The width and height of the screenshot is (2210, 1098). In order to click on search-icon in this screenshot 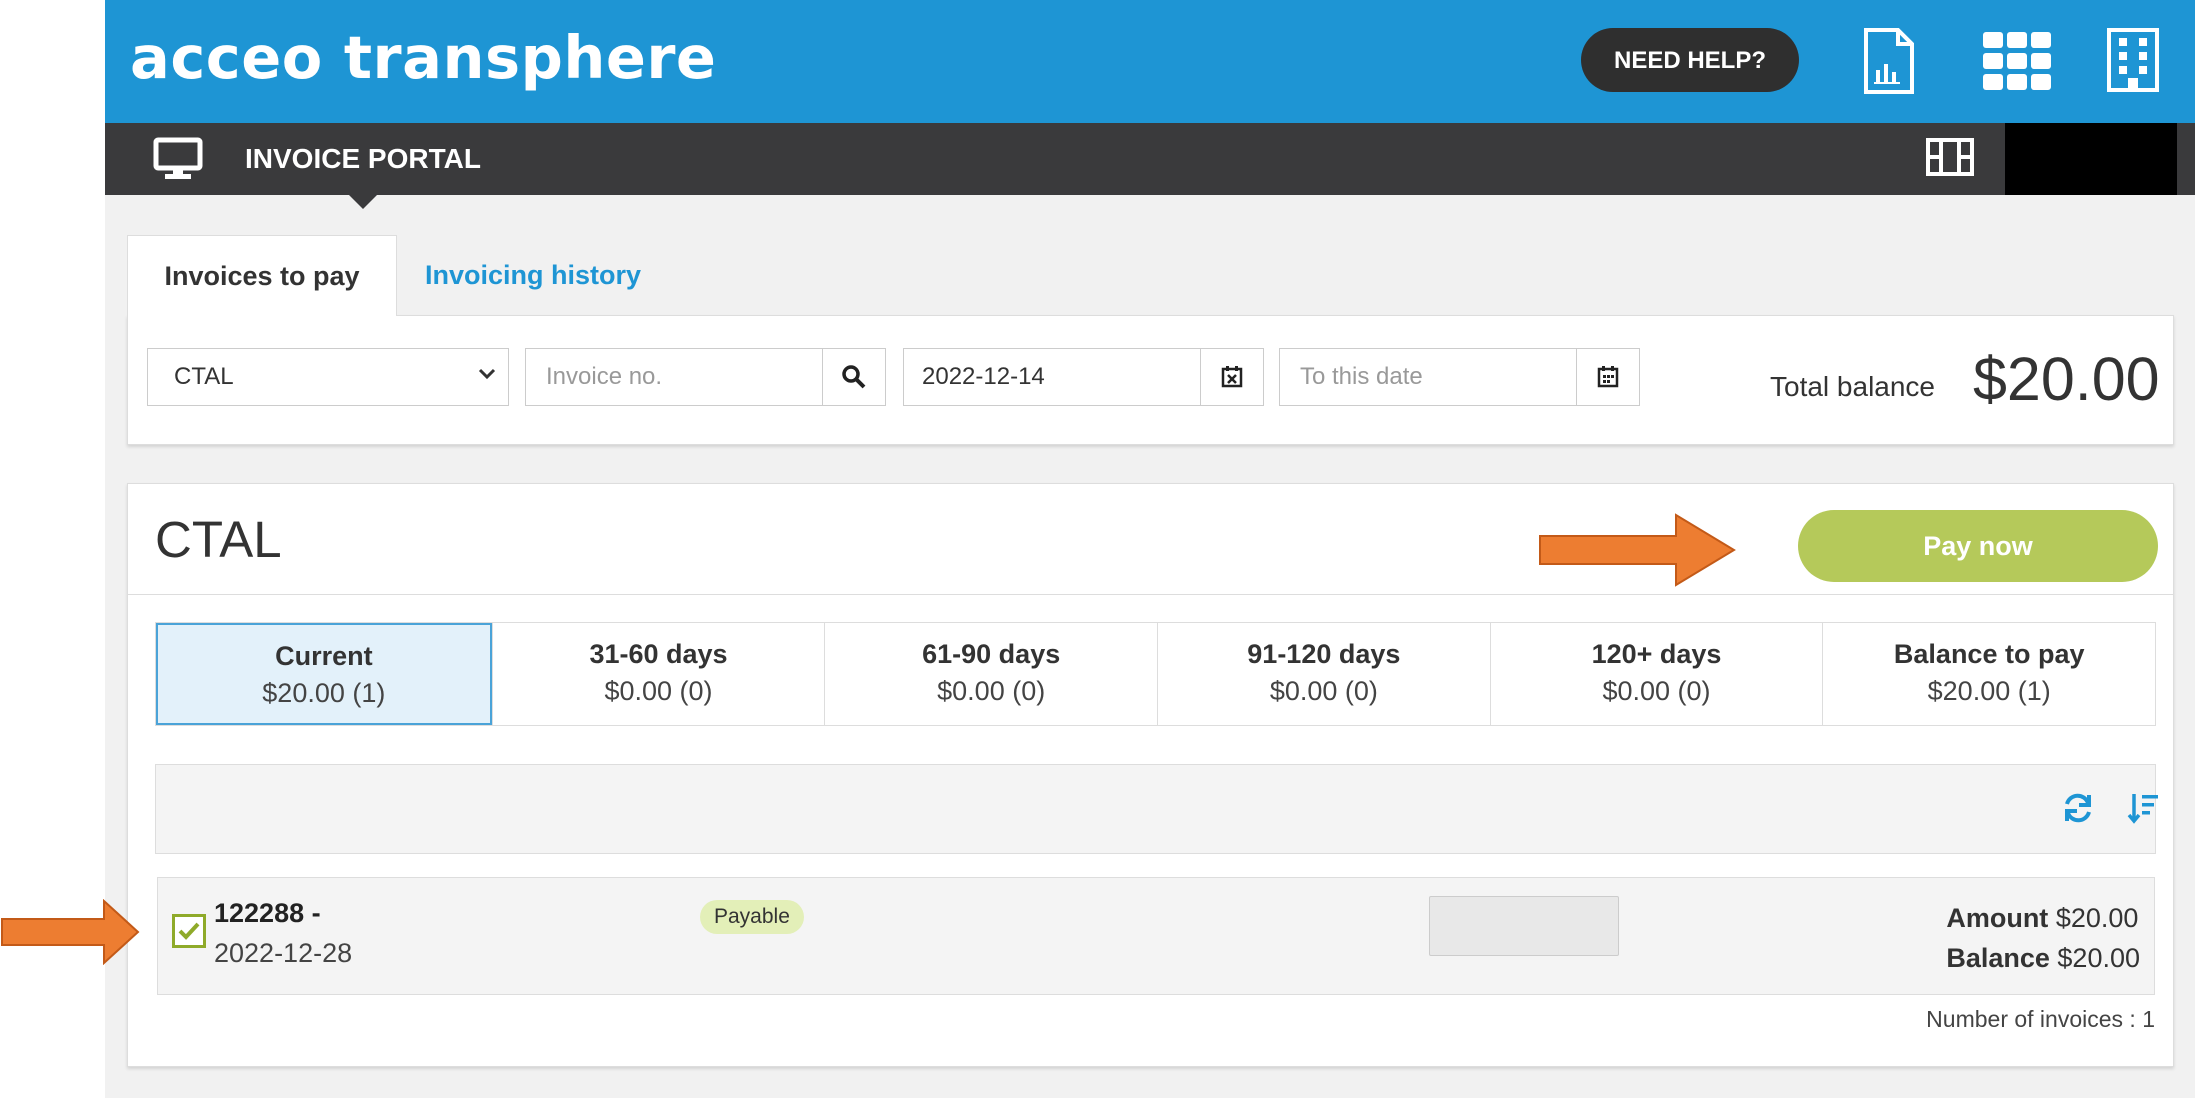, I will do `click(853, 377)`.